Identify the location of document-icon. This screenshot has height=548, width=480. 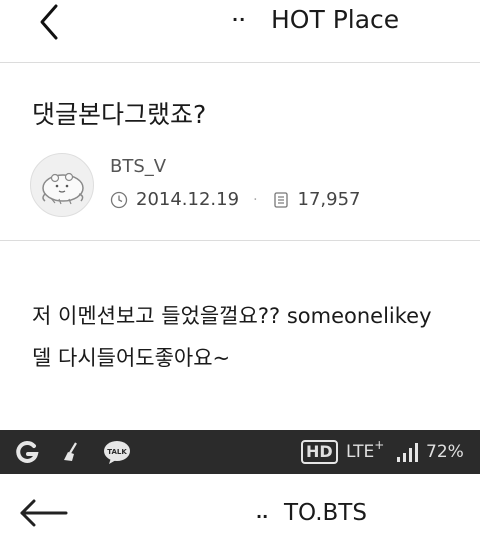
(280, 199).